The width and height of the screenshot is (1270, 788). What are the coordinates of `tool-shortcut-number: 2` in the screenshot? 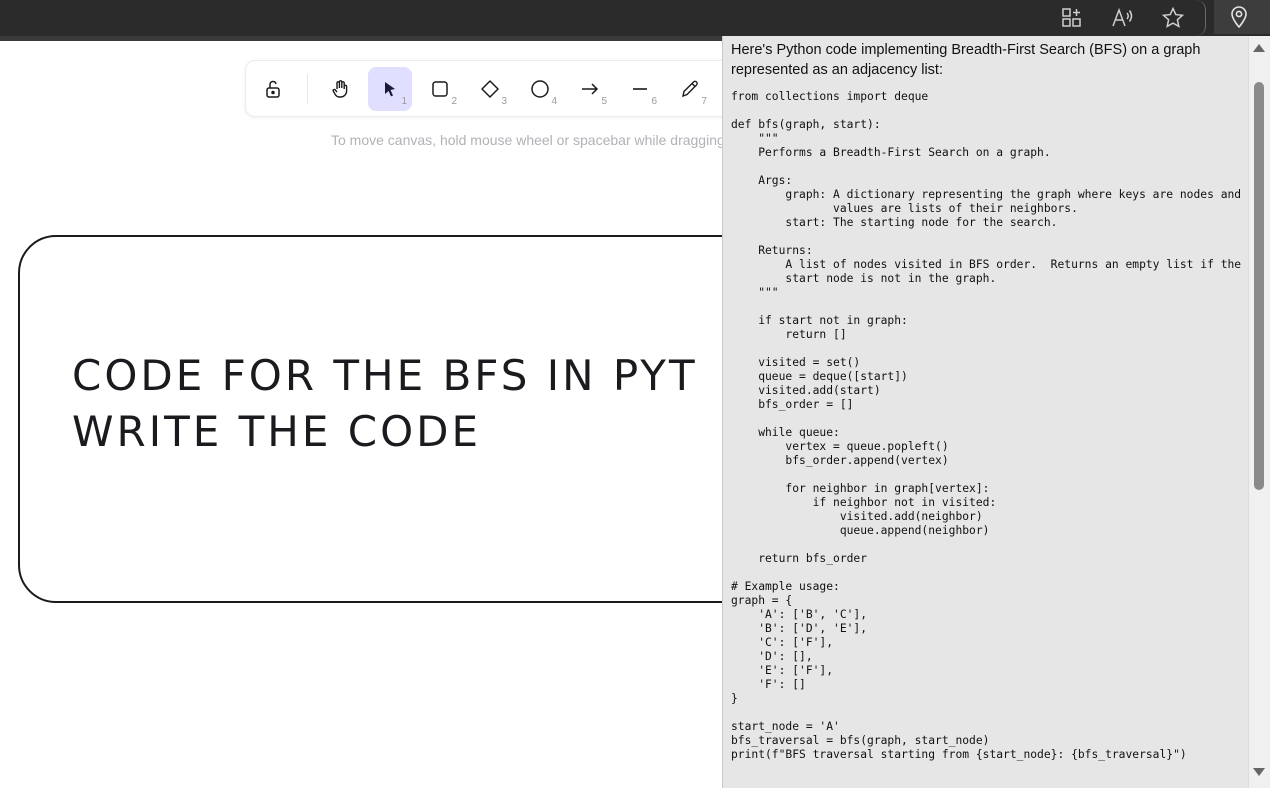 It's located at (454, 101).